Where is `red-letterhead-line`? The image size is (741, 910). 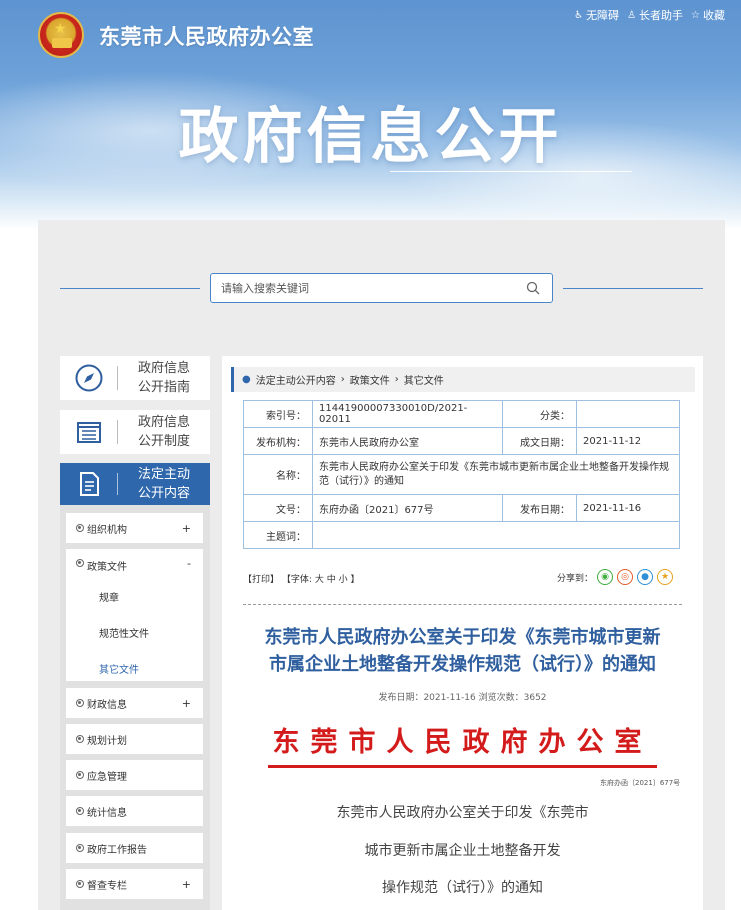 red-letterhead-line is located at coordinates (462, 766).